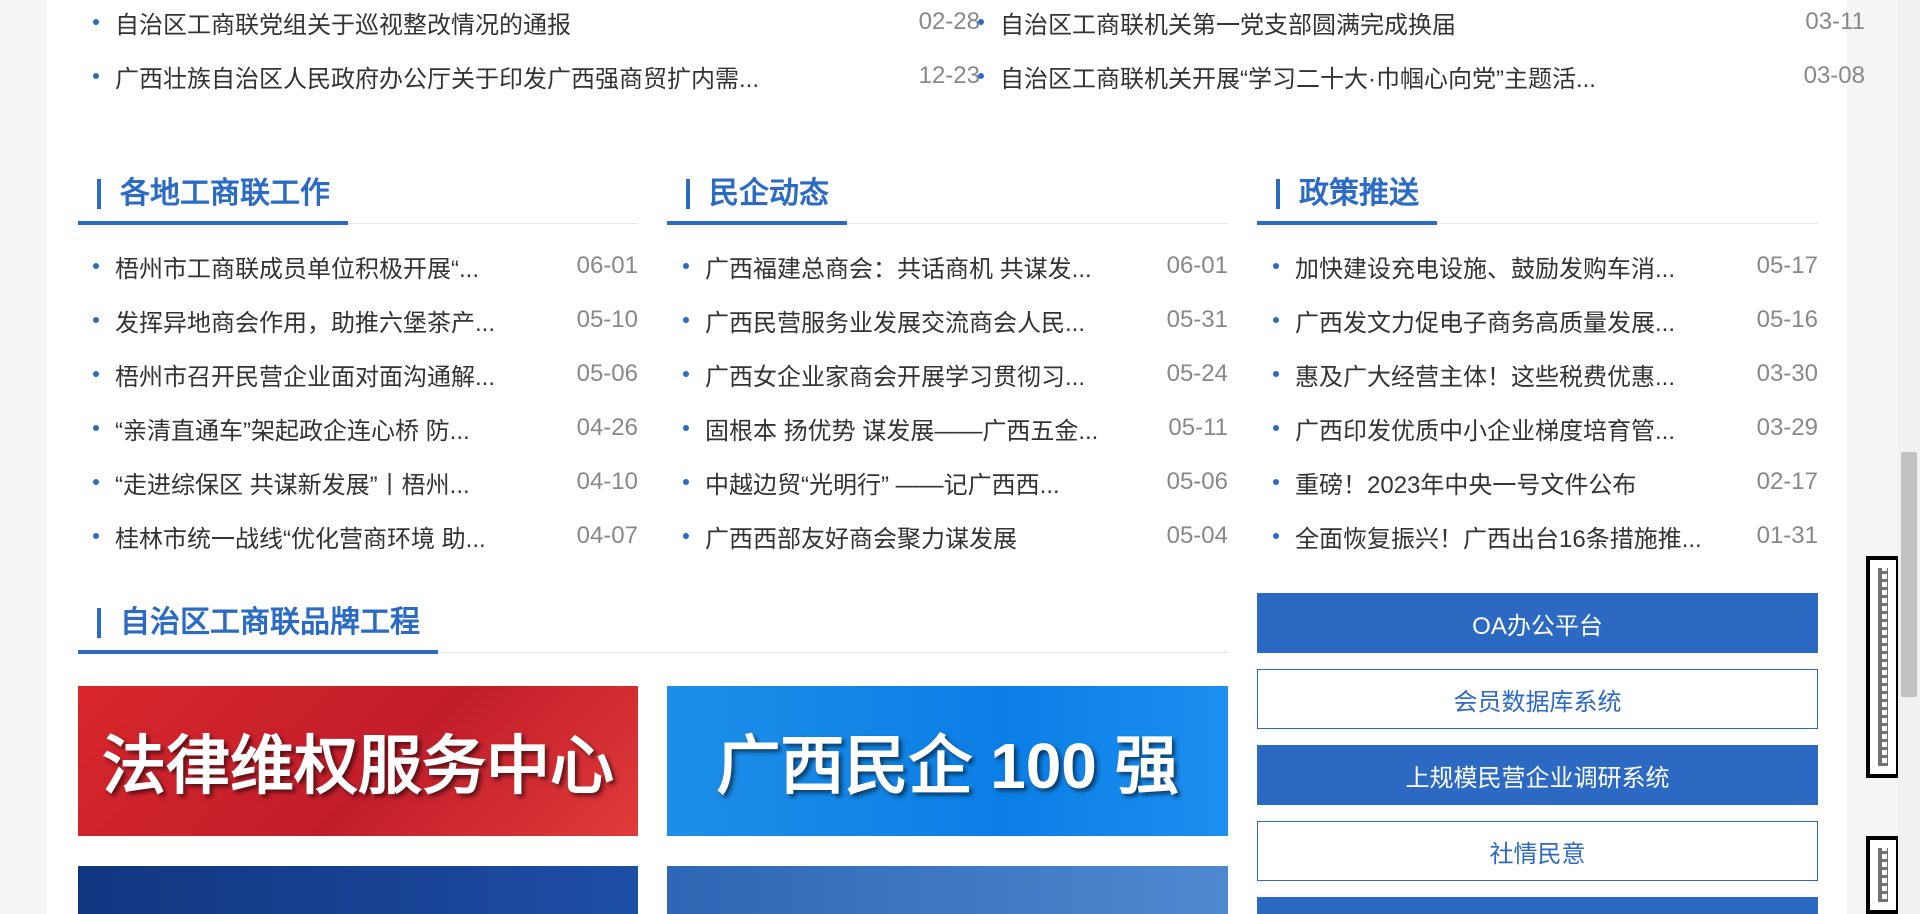  I want to click on news-date: 01-31, so click(1787, 535).